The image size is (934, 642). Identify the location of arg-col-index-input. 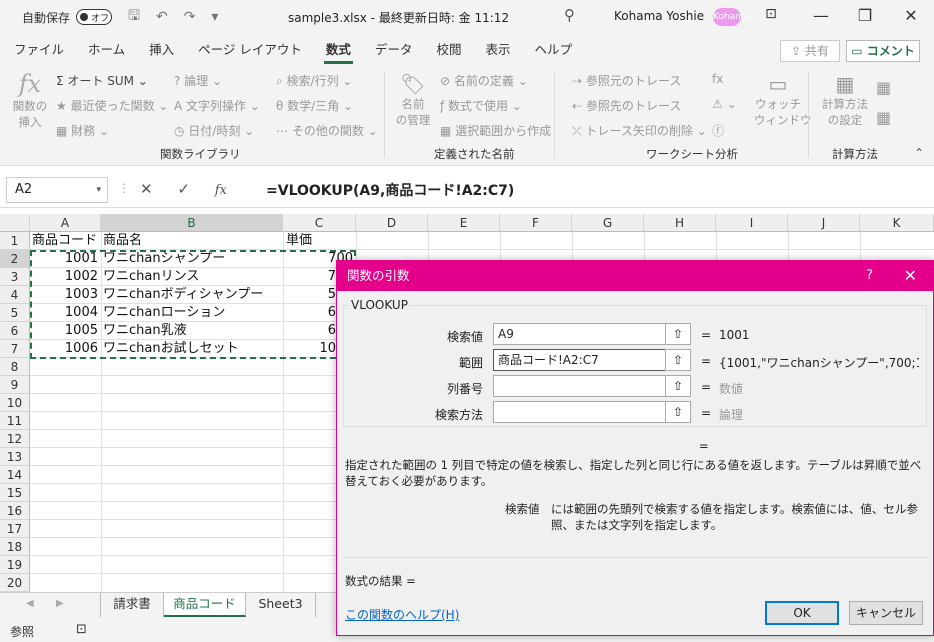
(580, 386).